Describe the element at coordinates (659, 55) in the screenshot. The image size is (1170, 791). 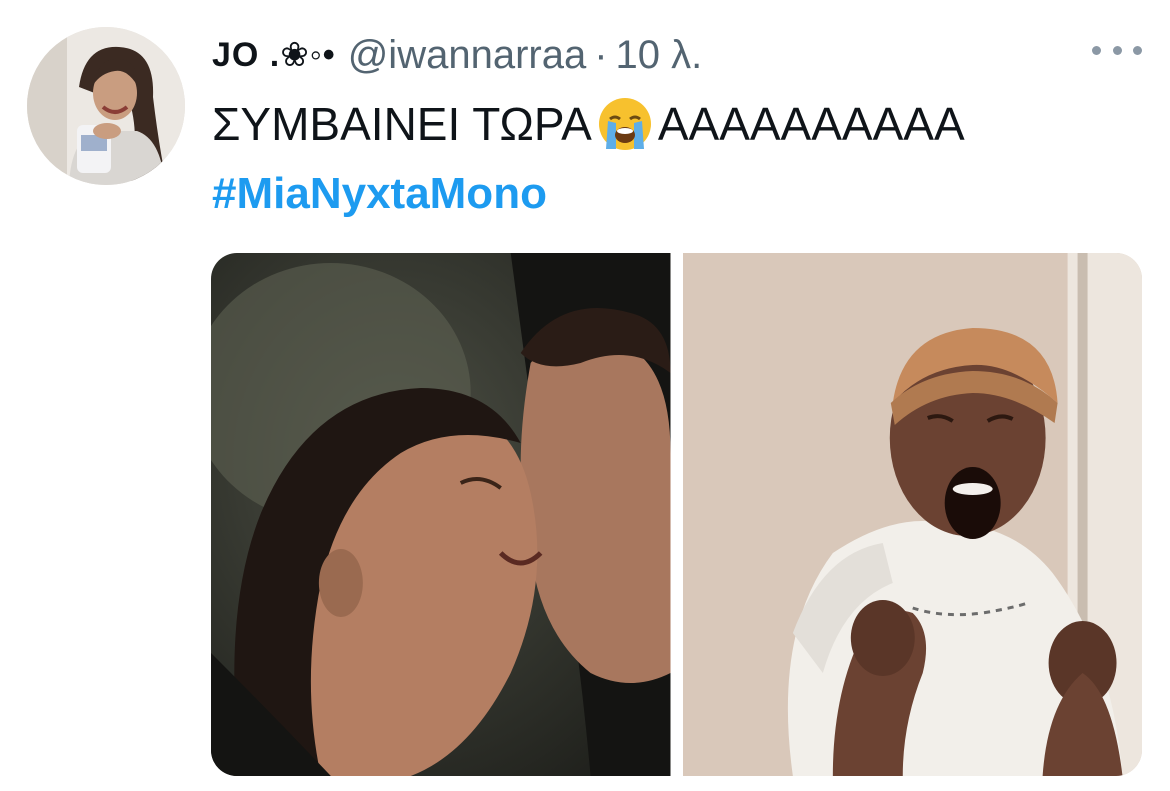
I see `tweet-timestamp: 10 λ.` at that location.